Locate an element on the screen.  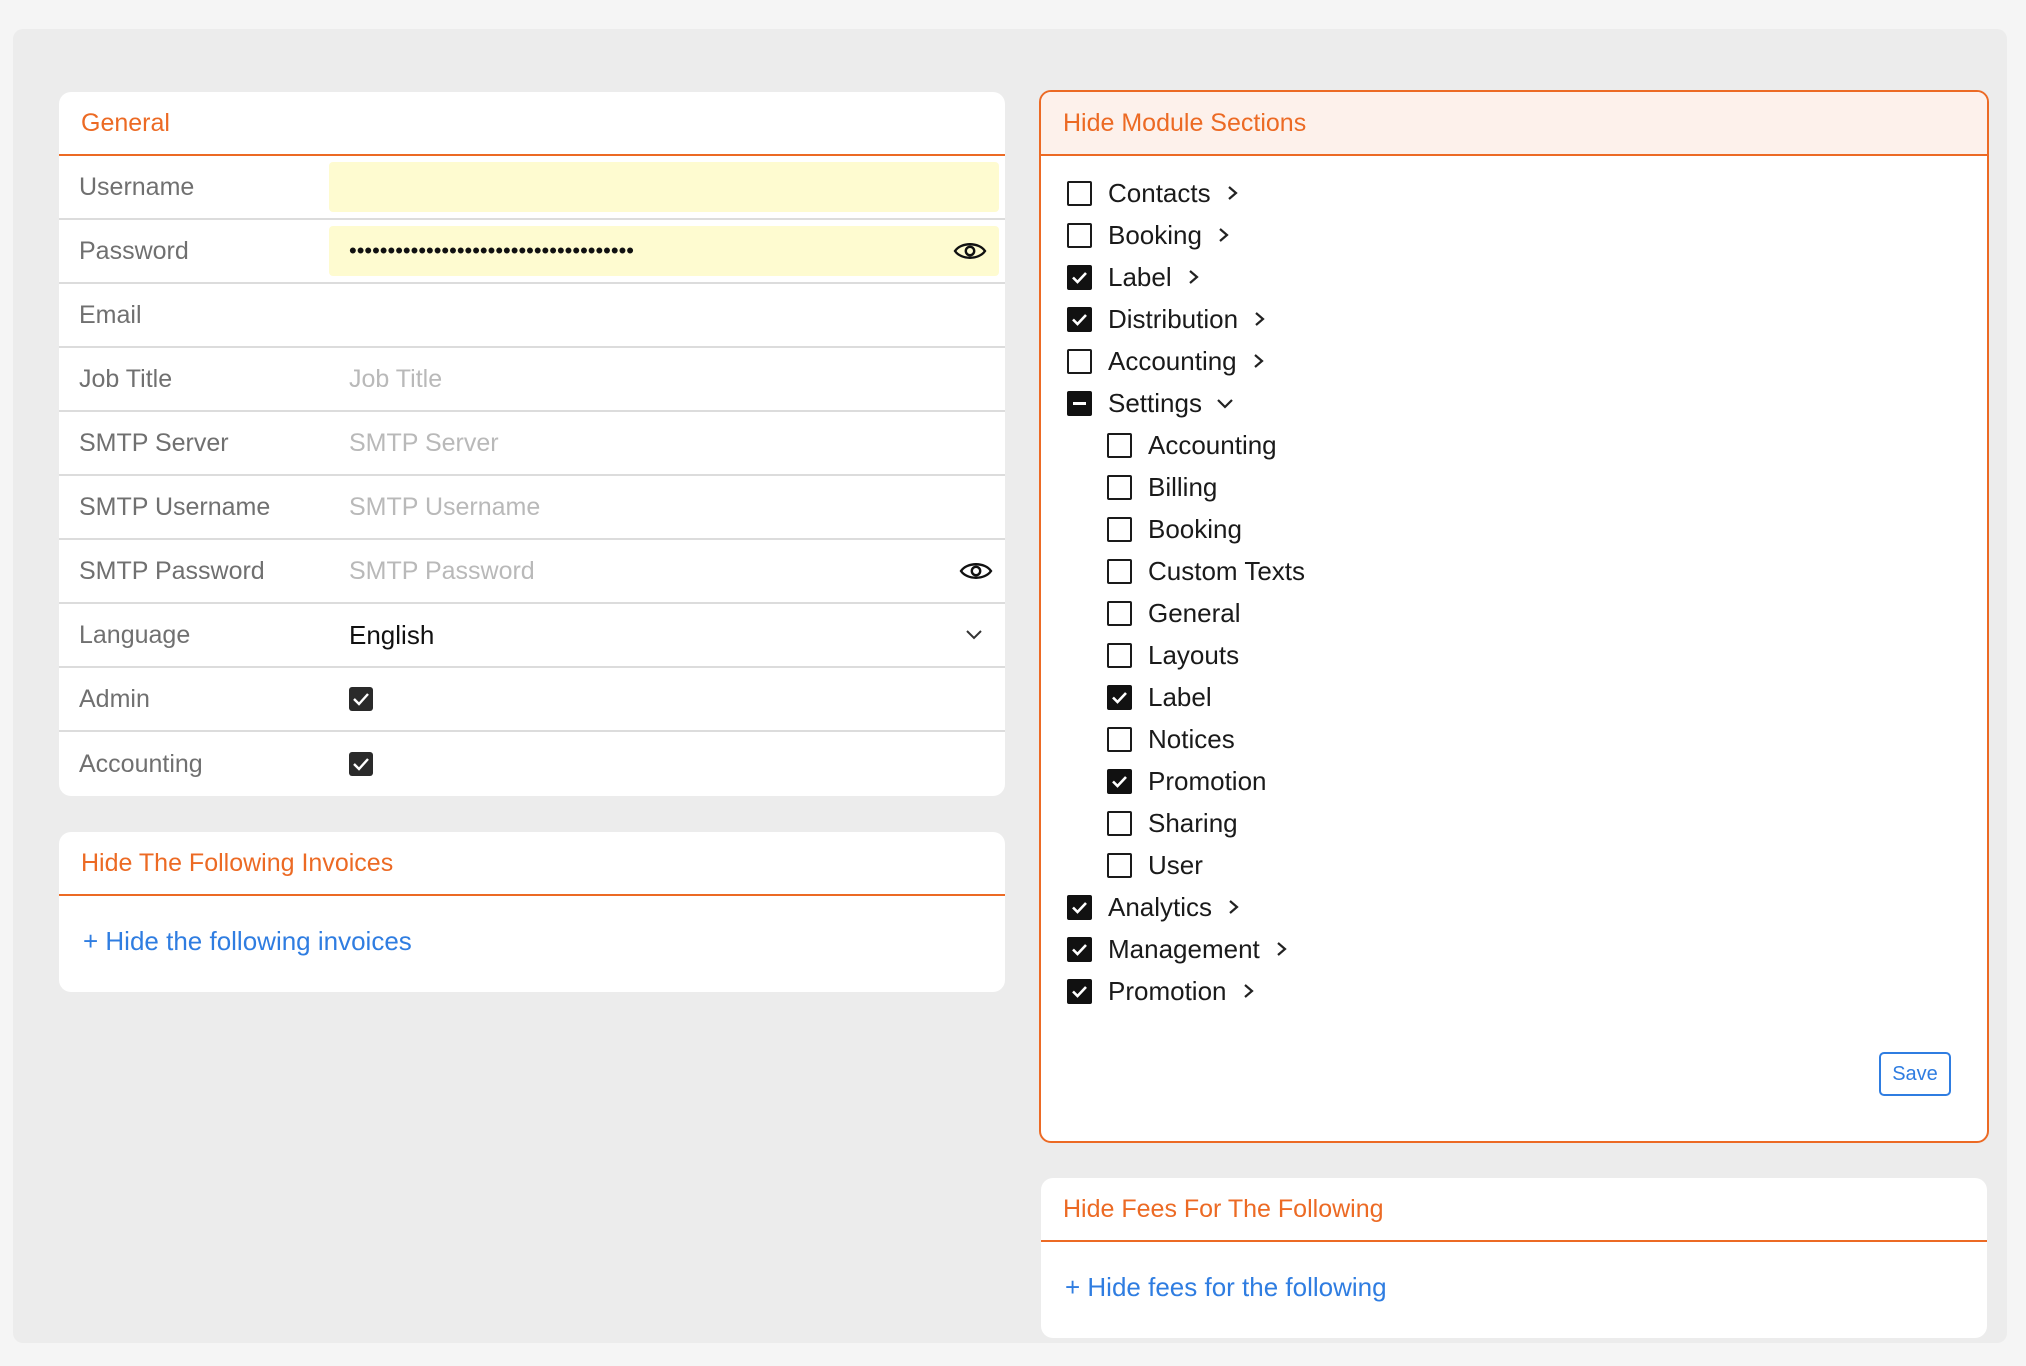
username-autofill-bg is located at coordinates (664, 187).